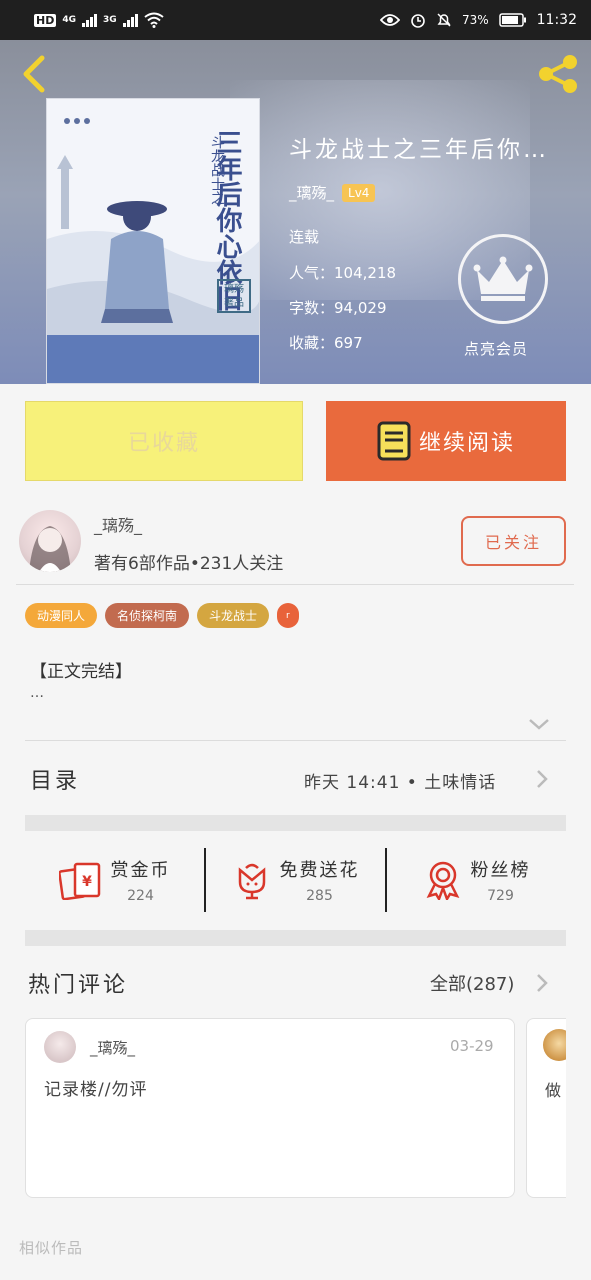 The image size is (591, 1280). I want to click on fan-ranking-button: 粉丝榜 729, so click(476, 880).